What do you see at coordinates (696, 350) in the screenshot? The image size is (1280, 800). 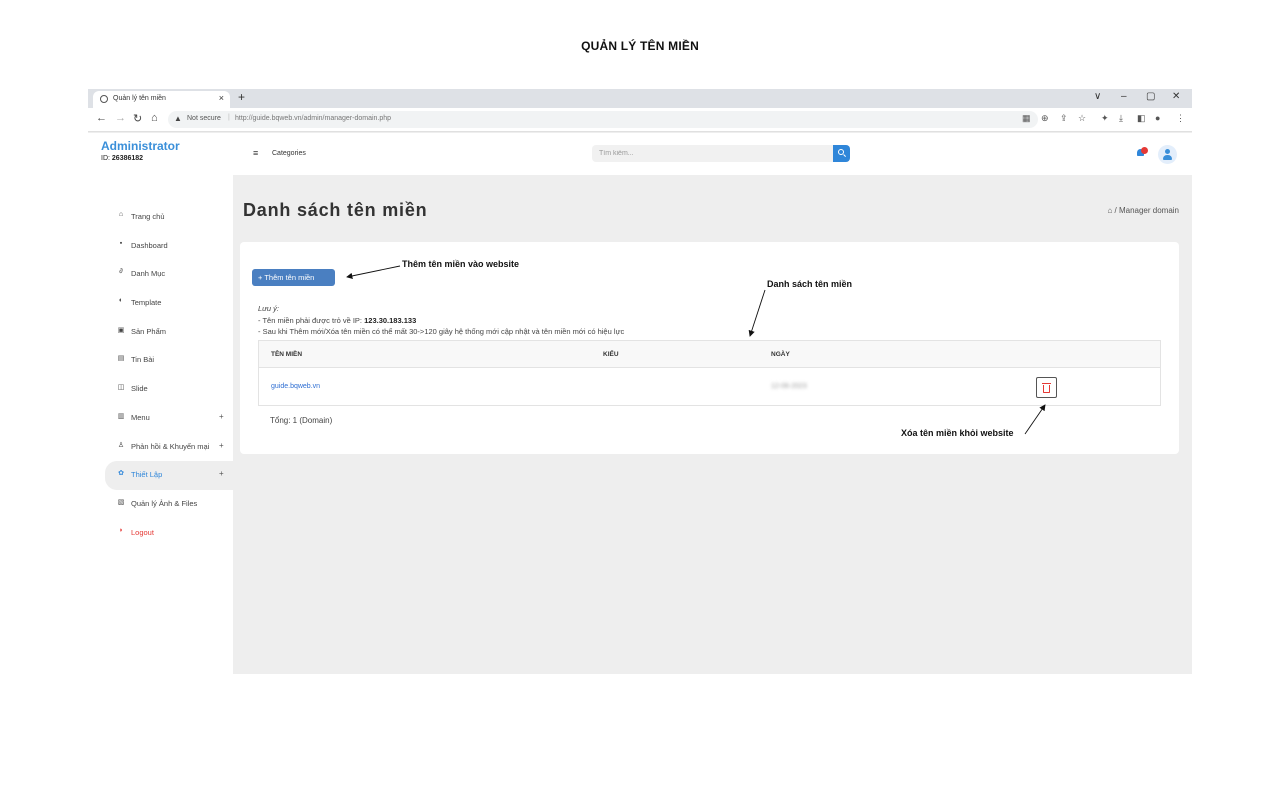 I see `annotation-arrows` at bounding box center [696, 350].